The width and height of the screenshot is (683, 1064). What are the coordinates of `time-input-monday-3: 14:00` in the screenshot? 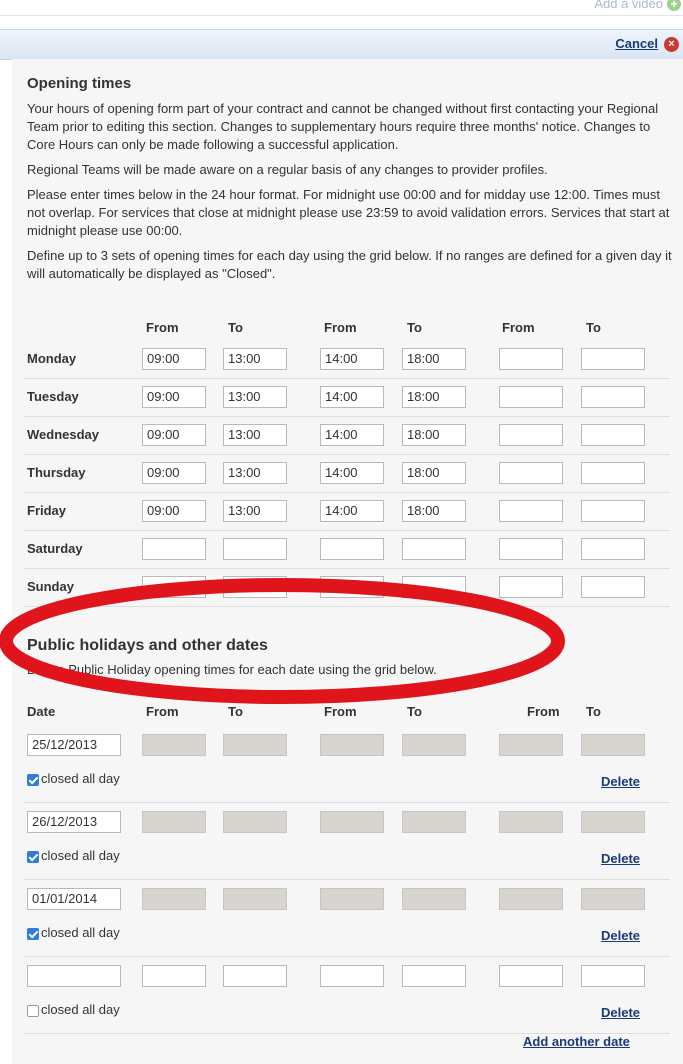 It's located at (352, 359).